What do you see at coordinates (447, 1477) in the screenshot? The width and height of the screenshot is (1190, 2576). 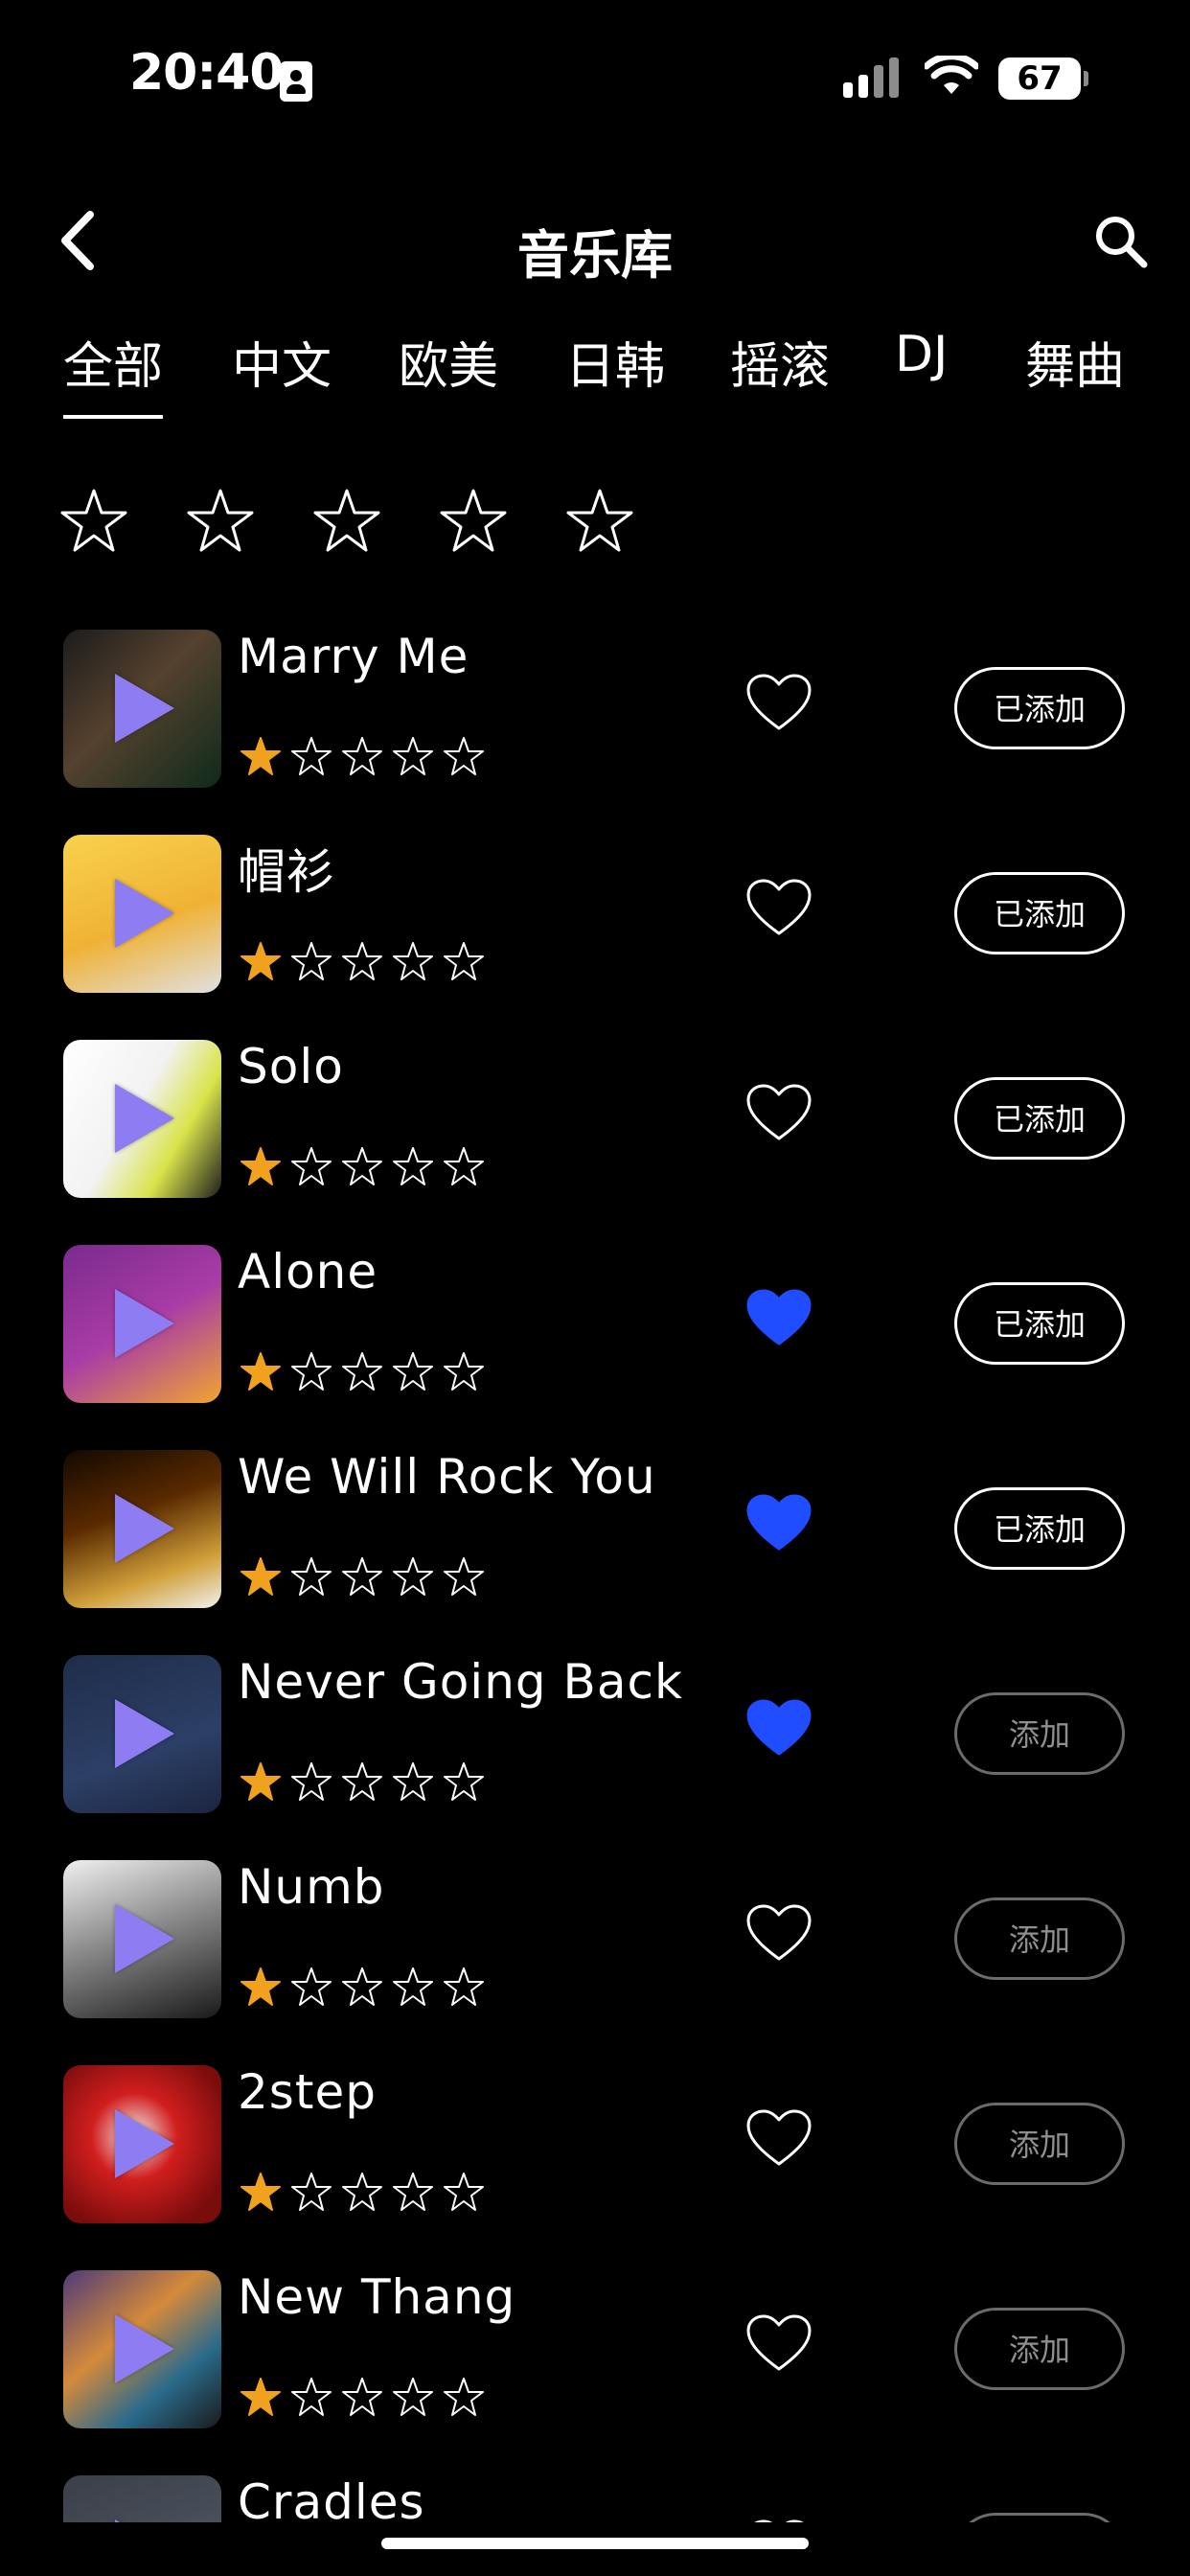 I see `song-title: We Will Rock You` at bounding box center [447, 1477].